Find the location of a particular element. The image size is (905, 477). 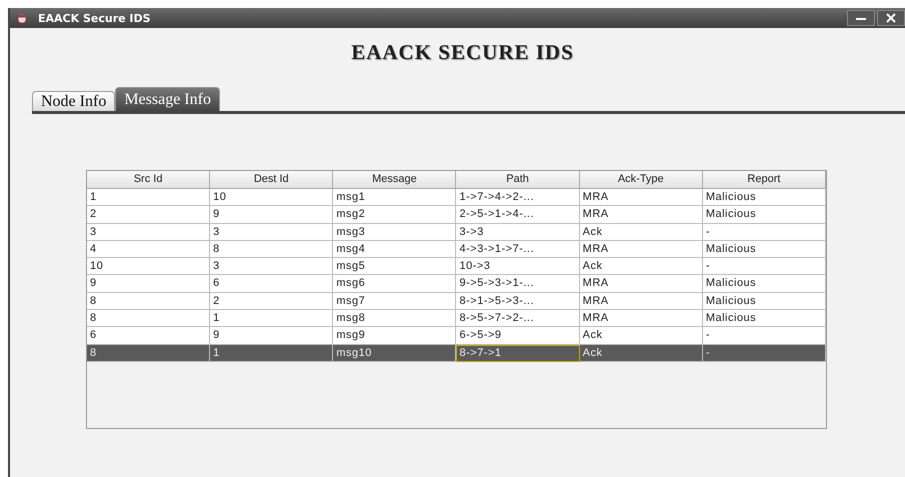

close-button is located at coordinates (891, 18).